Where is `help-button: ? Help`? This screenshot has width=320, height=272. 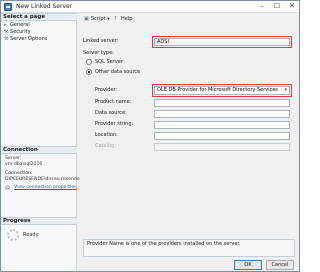
help-button: ? Help is located at coordinates (123, 19).